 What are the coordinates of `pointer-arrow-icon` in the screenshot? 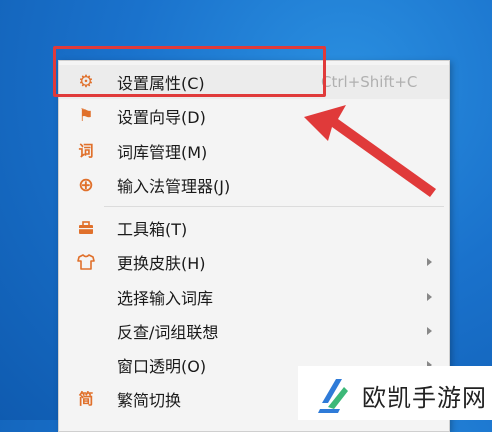 It's located at (370, 151).